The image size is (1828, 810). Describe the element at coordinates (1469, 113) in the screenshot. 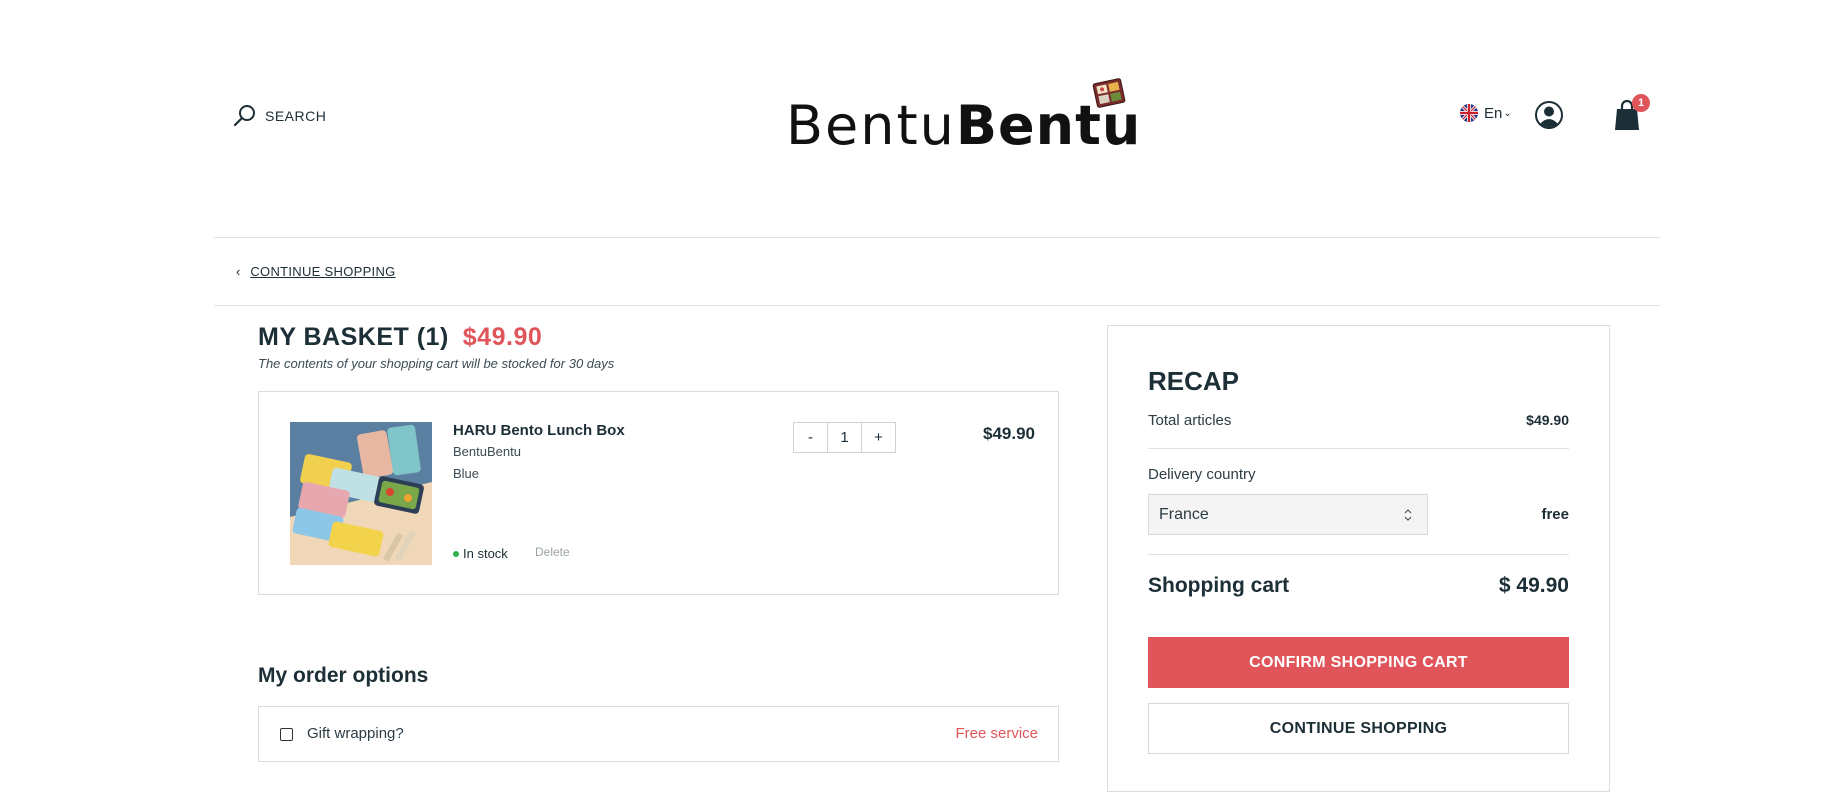

I see `uk-flag-icon` at that location.